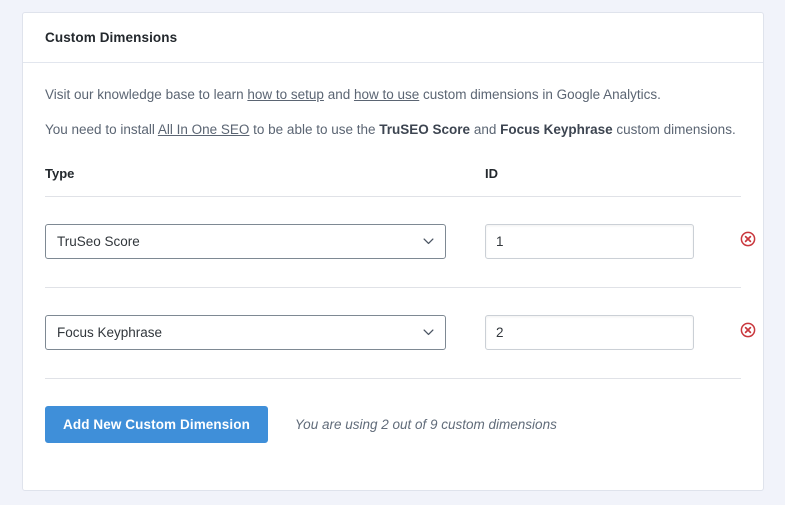 The image size is (785, 505). What do you see at coordinates (485, 130) in the screenshot?
I see `desc2-text-3: and` at bounding box center [485, 130].